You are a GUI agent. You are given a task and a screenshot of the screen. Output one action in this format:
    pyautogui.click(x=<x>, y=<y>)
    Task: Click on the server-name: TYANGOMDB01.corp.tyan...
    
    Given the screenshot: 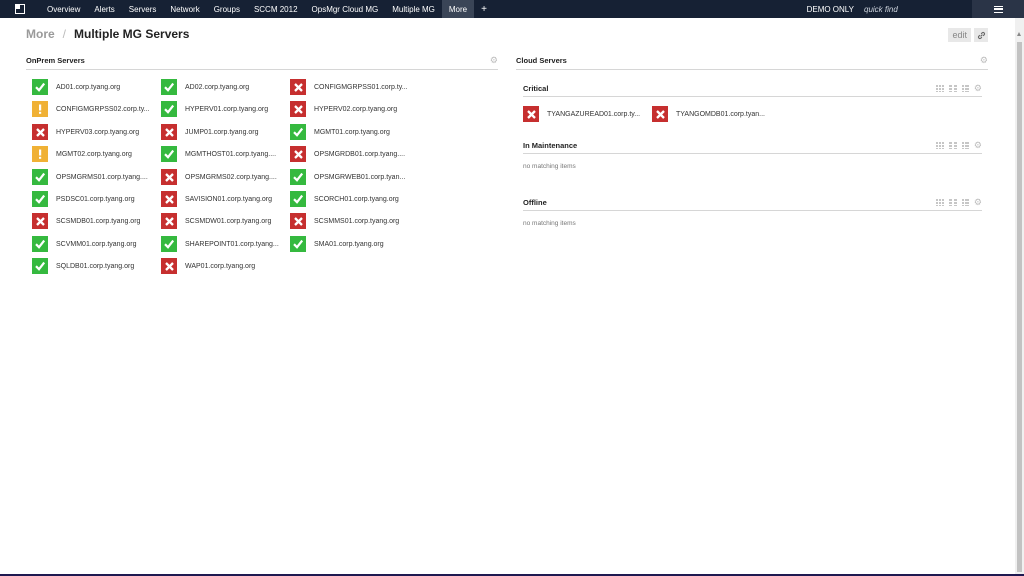 What is the action you would take?
    pyautogui.click(x=720, y=114)
    